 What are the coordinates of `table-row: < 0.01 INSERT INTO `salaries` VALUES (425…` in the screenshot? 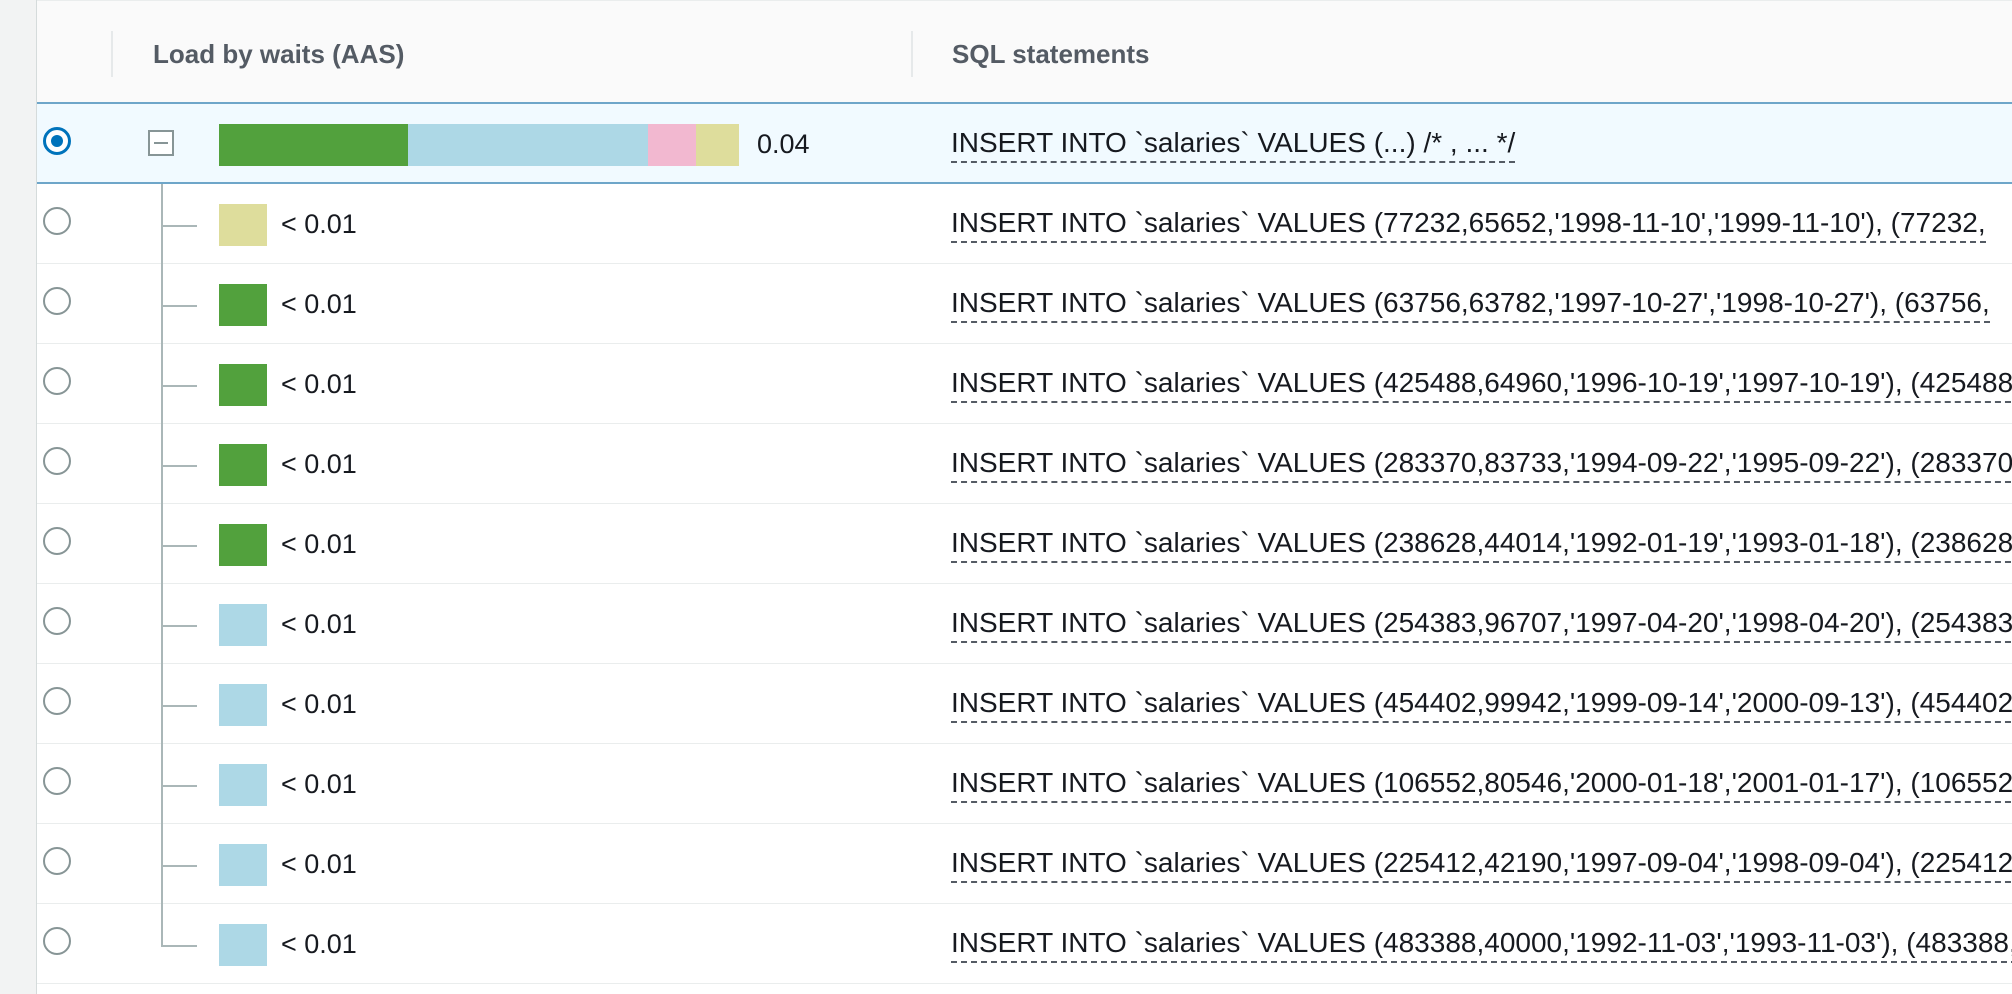 It's located at (1024, 384).